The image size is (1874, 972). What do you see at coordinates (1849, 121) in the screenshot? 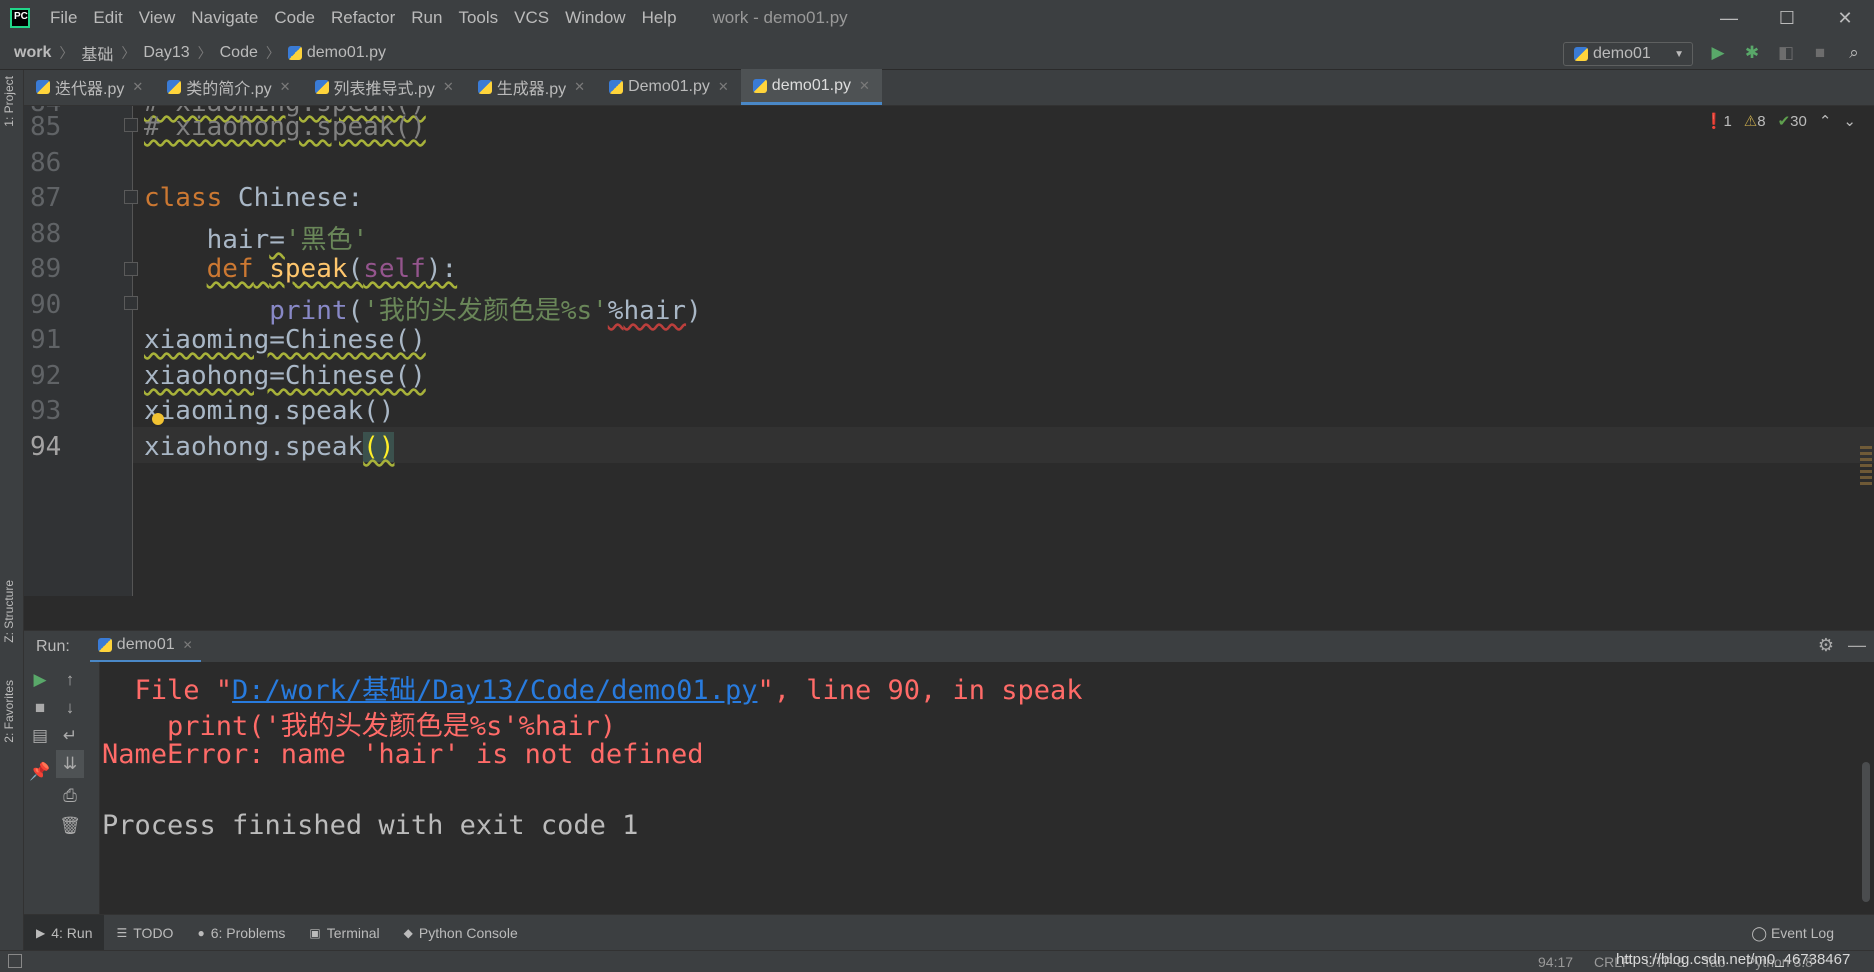
I see `chevron-down-icon: ⌄` at bounding box center [1849, 121].